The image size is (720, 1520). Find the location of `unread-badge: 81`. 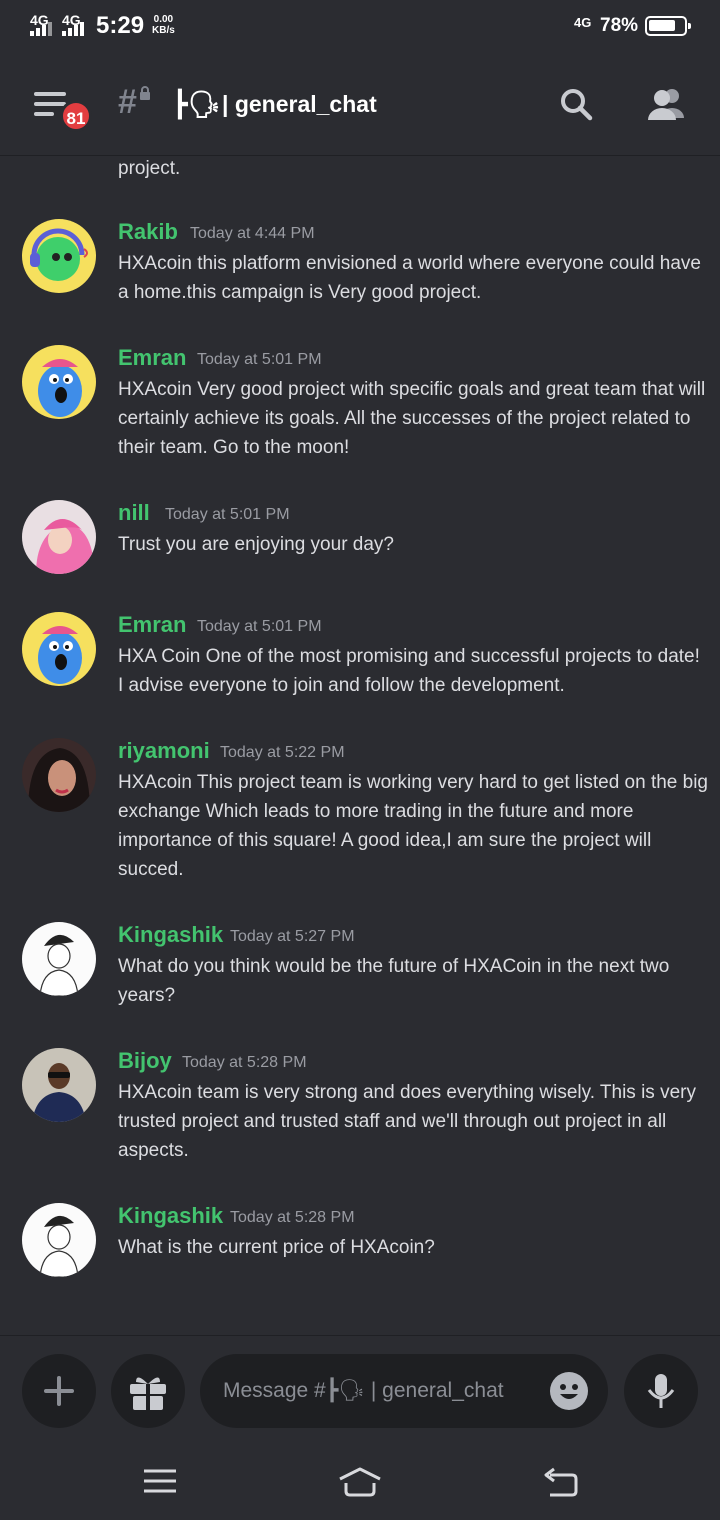

unread-badge: 81 is located at coordinates (76, 116).